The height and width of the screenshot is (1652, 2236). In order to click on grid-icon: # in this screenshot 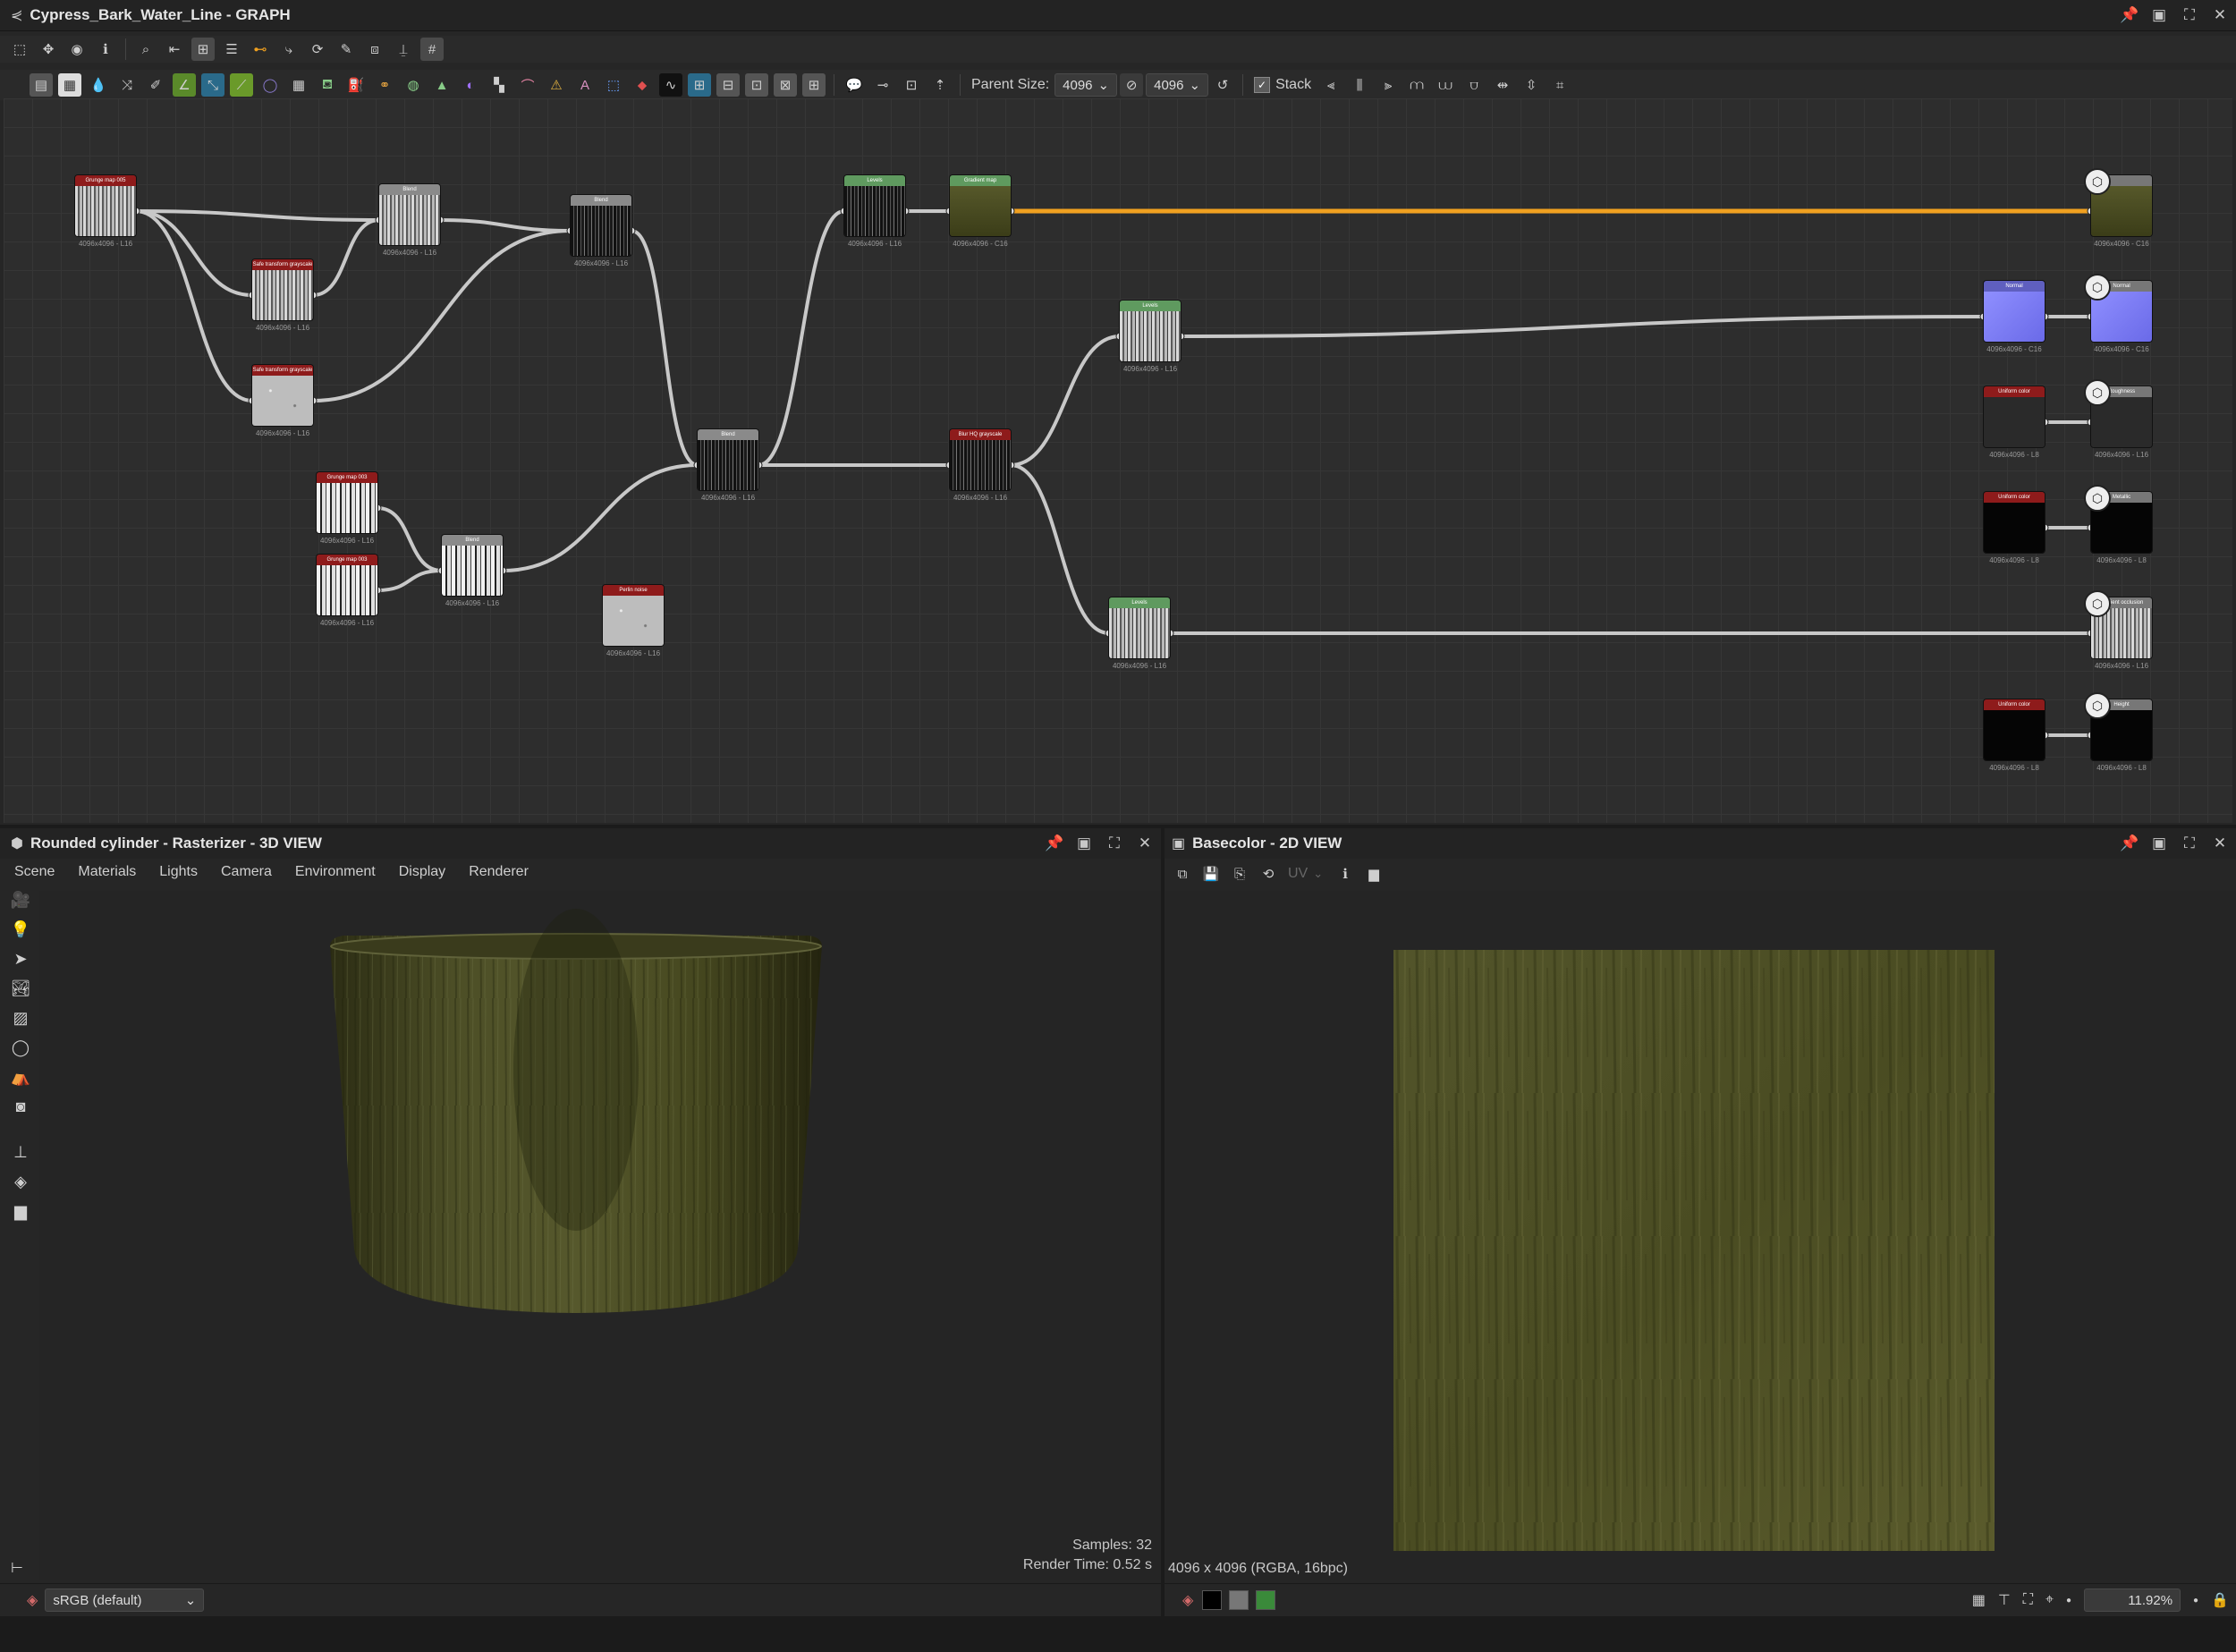, I will do `click(432, 49)`.